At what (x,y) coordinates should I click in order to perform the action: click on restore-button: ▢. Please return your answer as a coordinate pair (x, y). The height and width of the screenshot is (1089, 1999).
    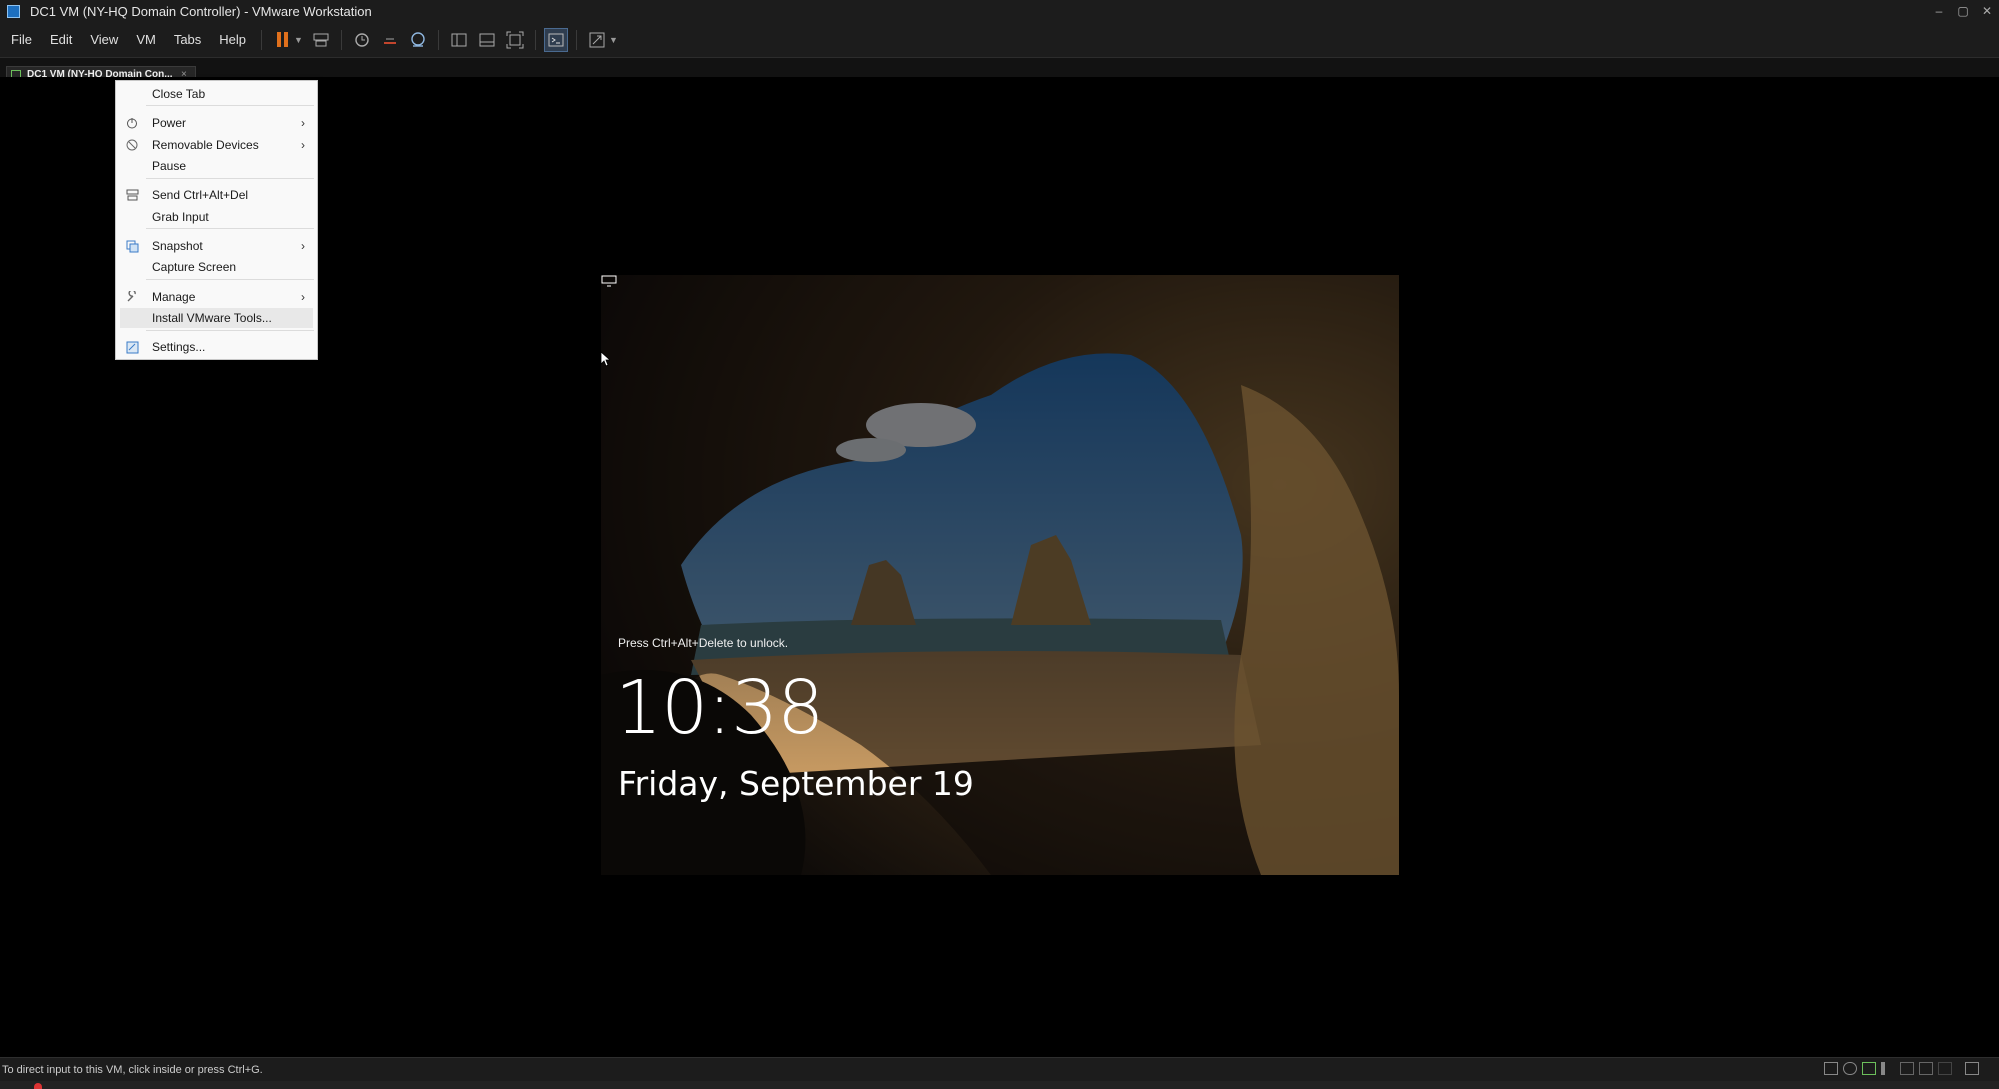
    Looking at the image, I should click on (1963, 11).